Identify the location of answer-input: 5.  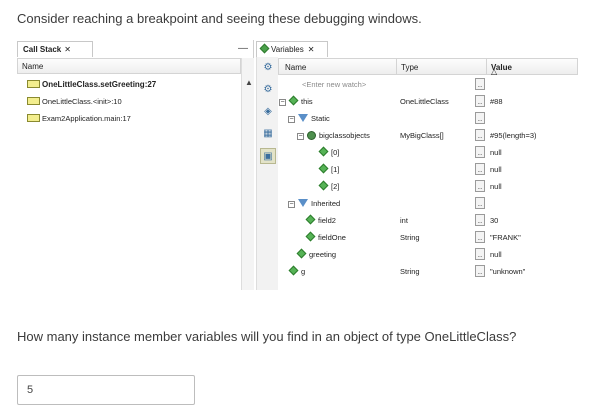
(106, 390).